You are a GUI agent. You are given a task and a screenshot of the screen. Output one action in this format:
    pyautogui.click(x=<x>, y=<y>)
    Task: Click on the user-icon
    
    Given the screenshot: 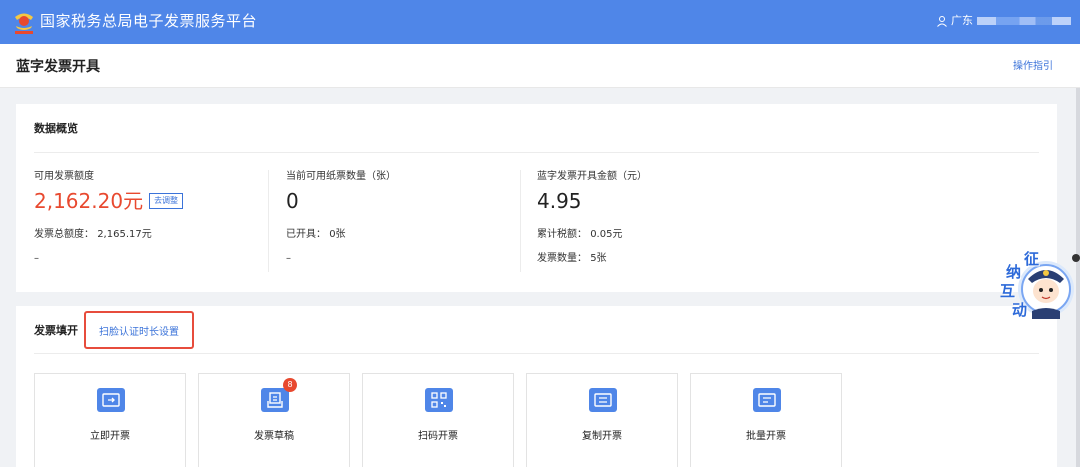 What is the action you would take?
    pyautogui.click(x=942, y=21)
    